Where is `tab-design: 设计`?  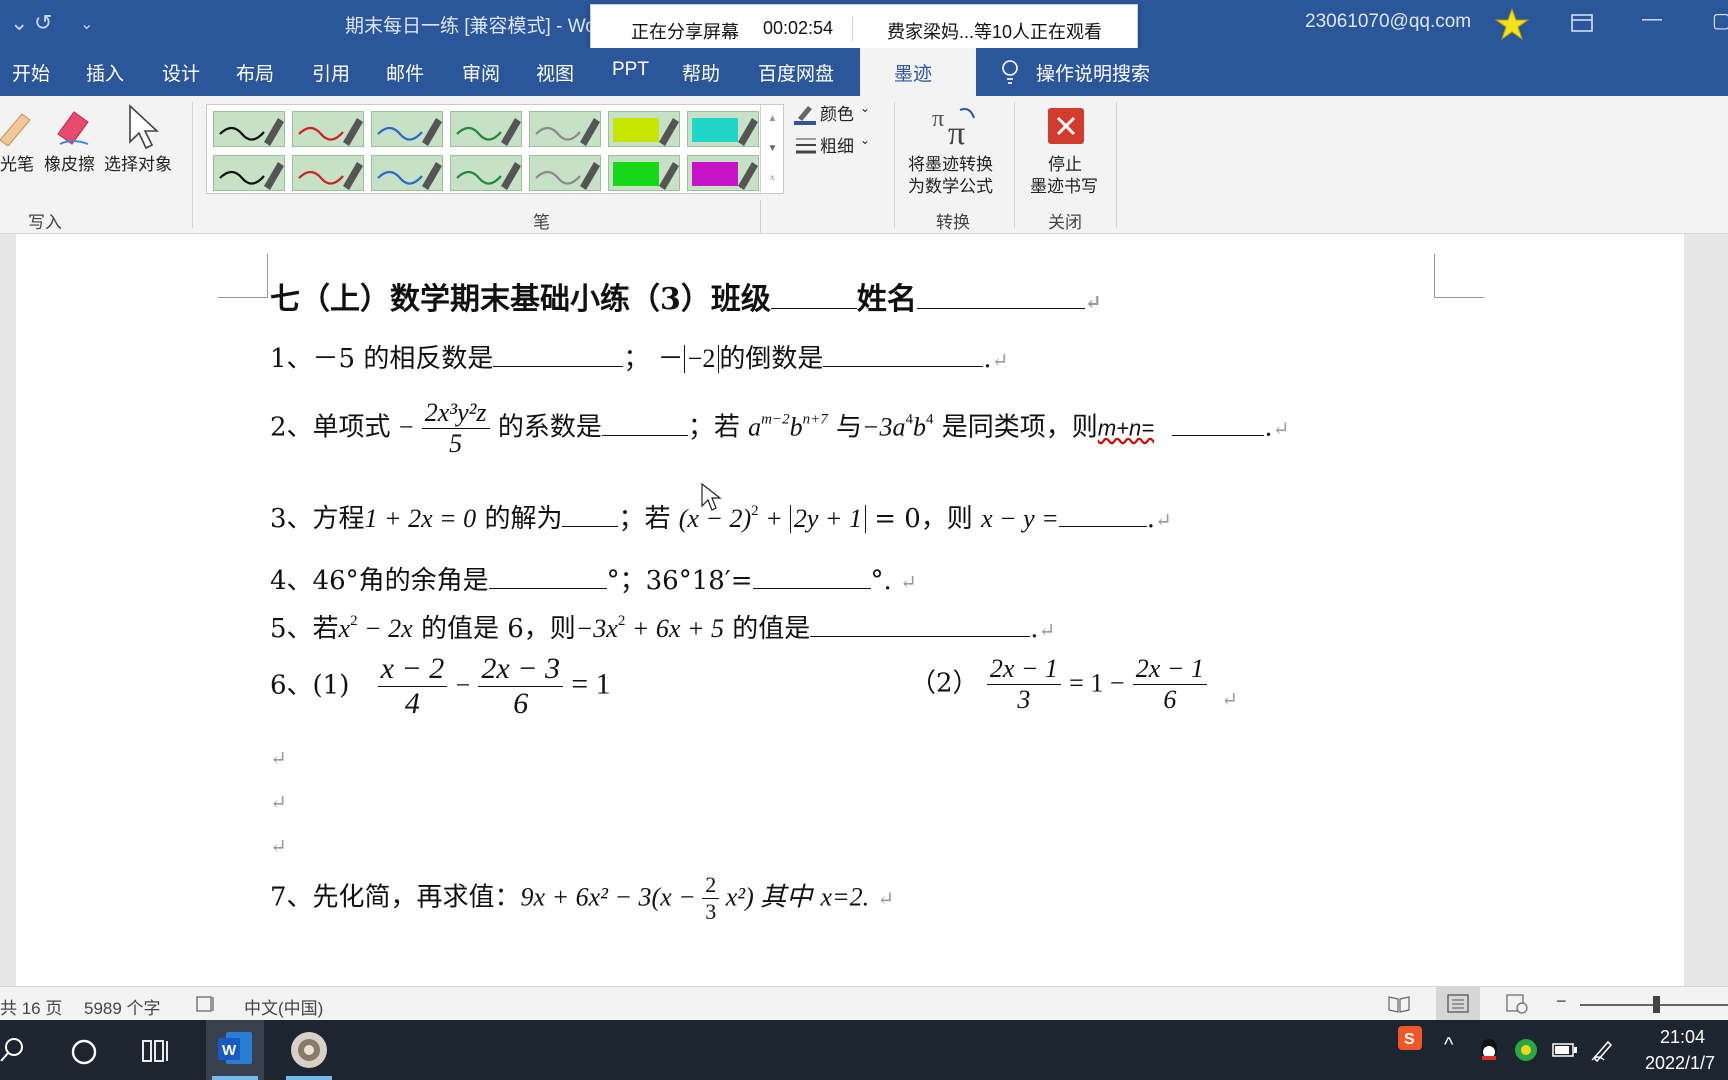
tab-design: 设计 is located at coordinates (181, 72).